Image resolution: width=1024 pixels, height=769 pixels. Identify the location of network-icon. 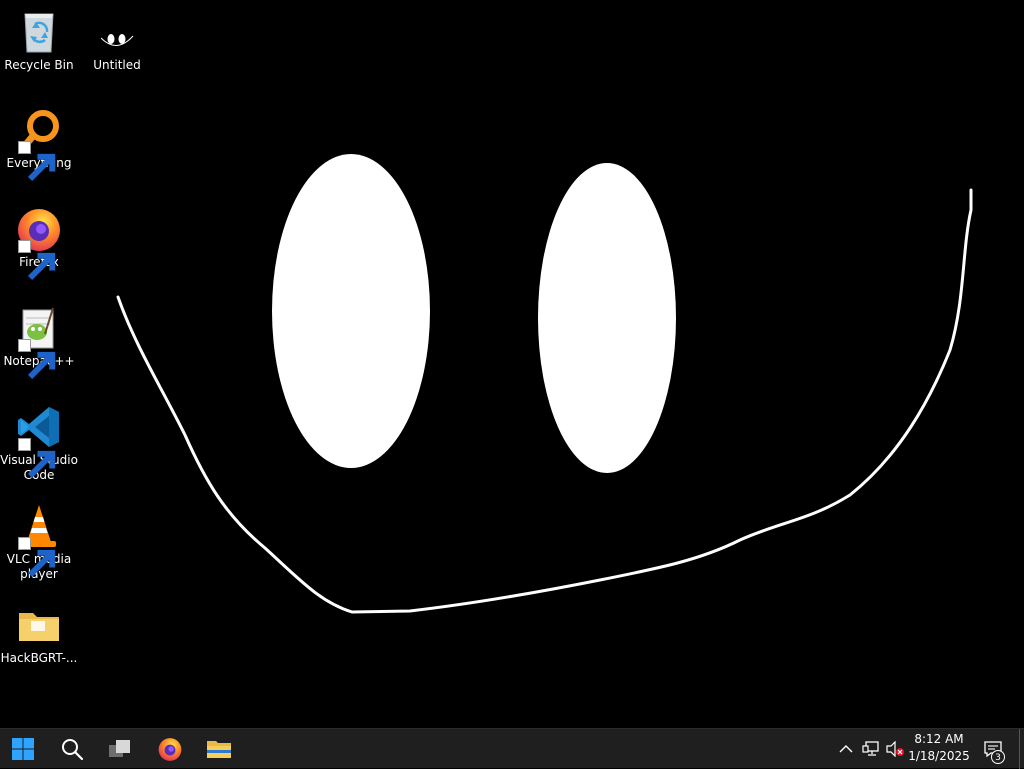
(870, 748).